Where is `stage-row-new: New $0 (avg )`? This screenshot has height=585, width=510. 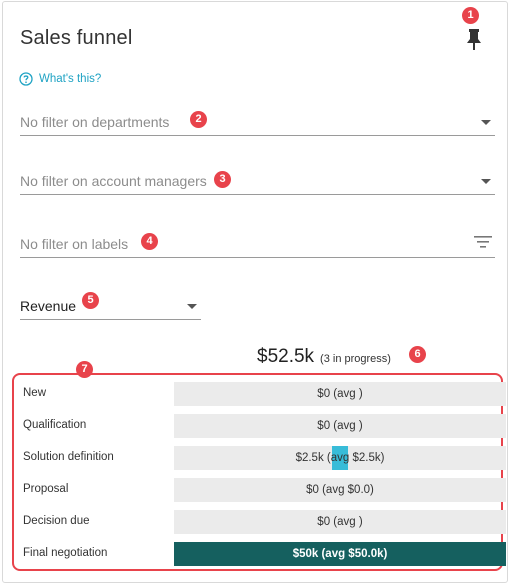 stage-row-new: New $0 (avg ) is located at coordinates (264, 394).